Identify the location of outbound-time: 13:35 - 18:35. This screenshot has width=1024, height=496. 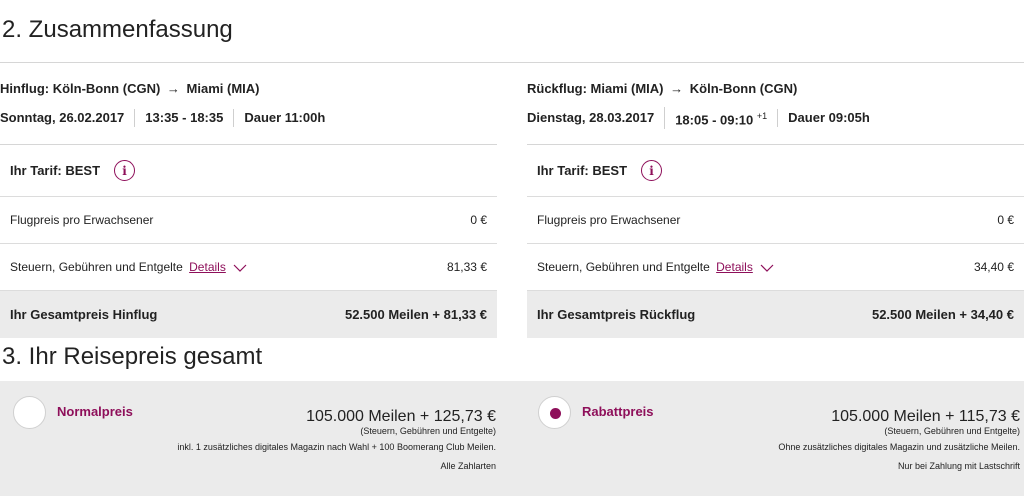
(183, 118).